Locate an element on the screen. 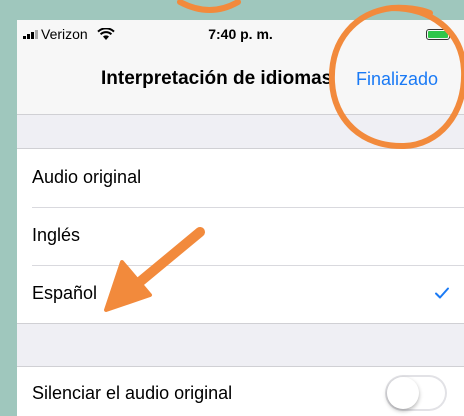  mute-original-row: Silenciar el audio original is located at coordinates (240, 391).